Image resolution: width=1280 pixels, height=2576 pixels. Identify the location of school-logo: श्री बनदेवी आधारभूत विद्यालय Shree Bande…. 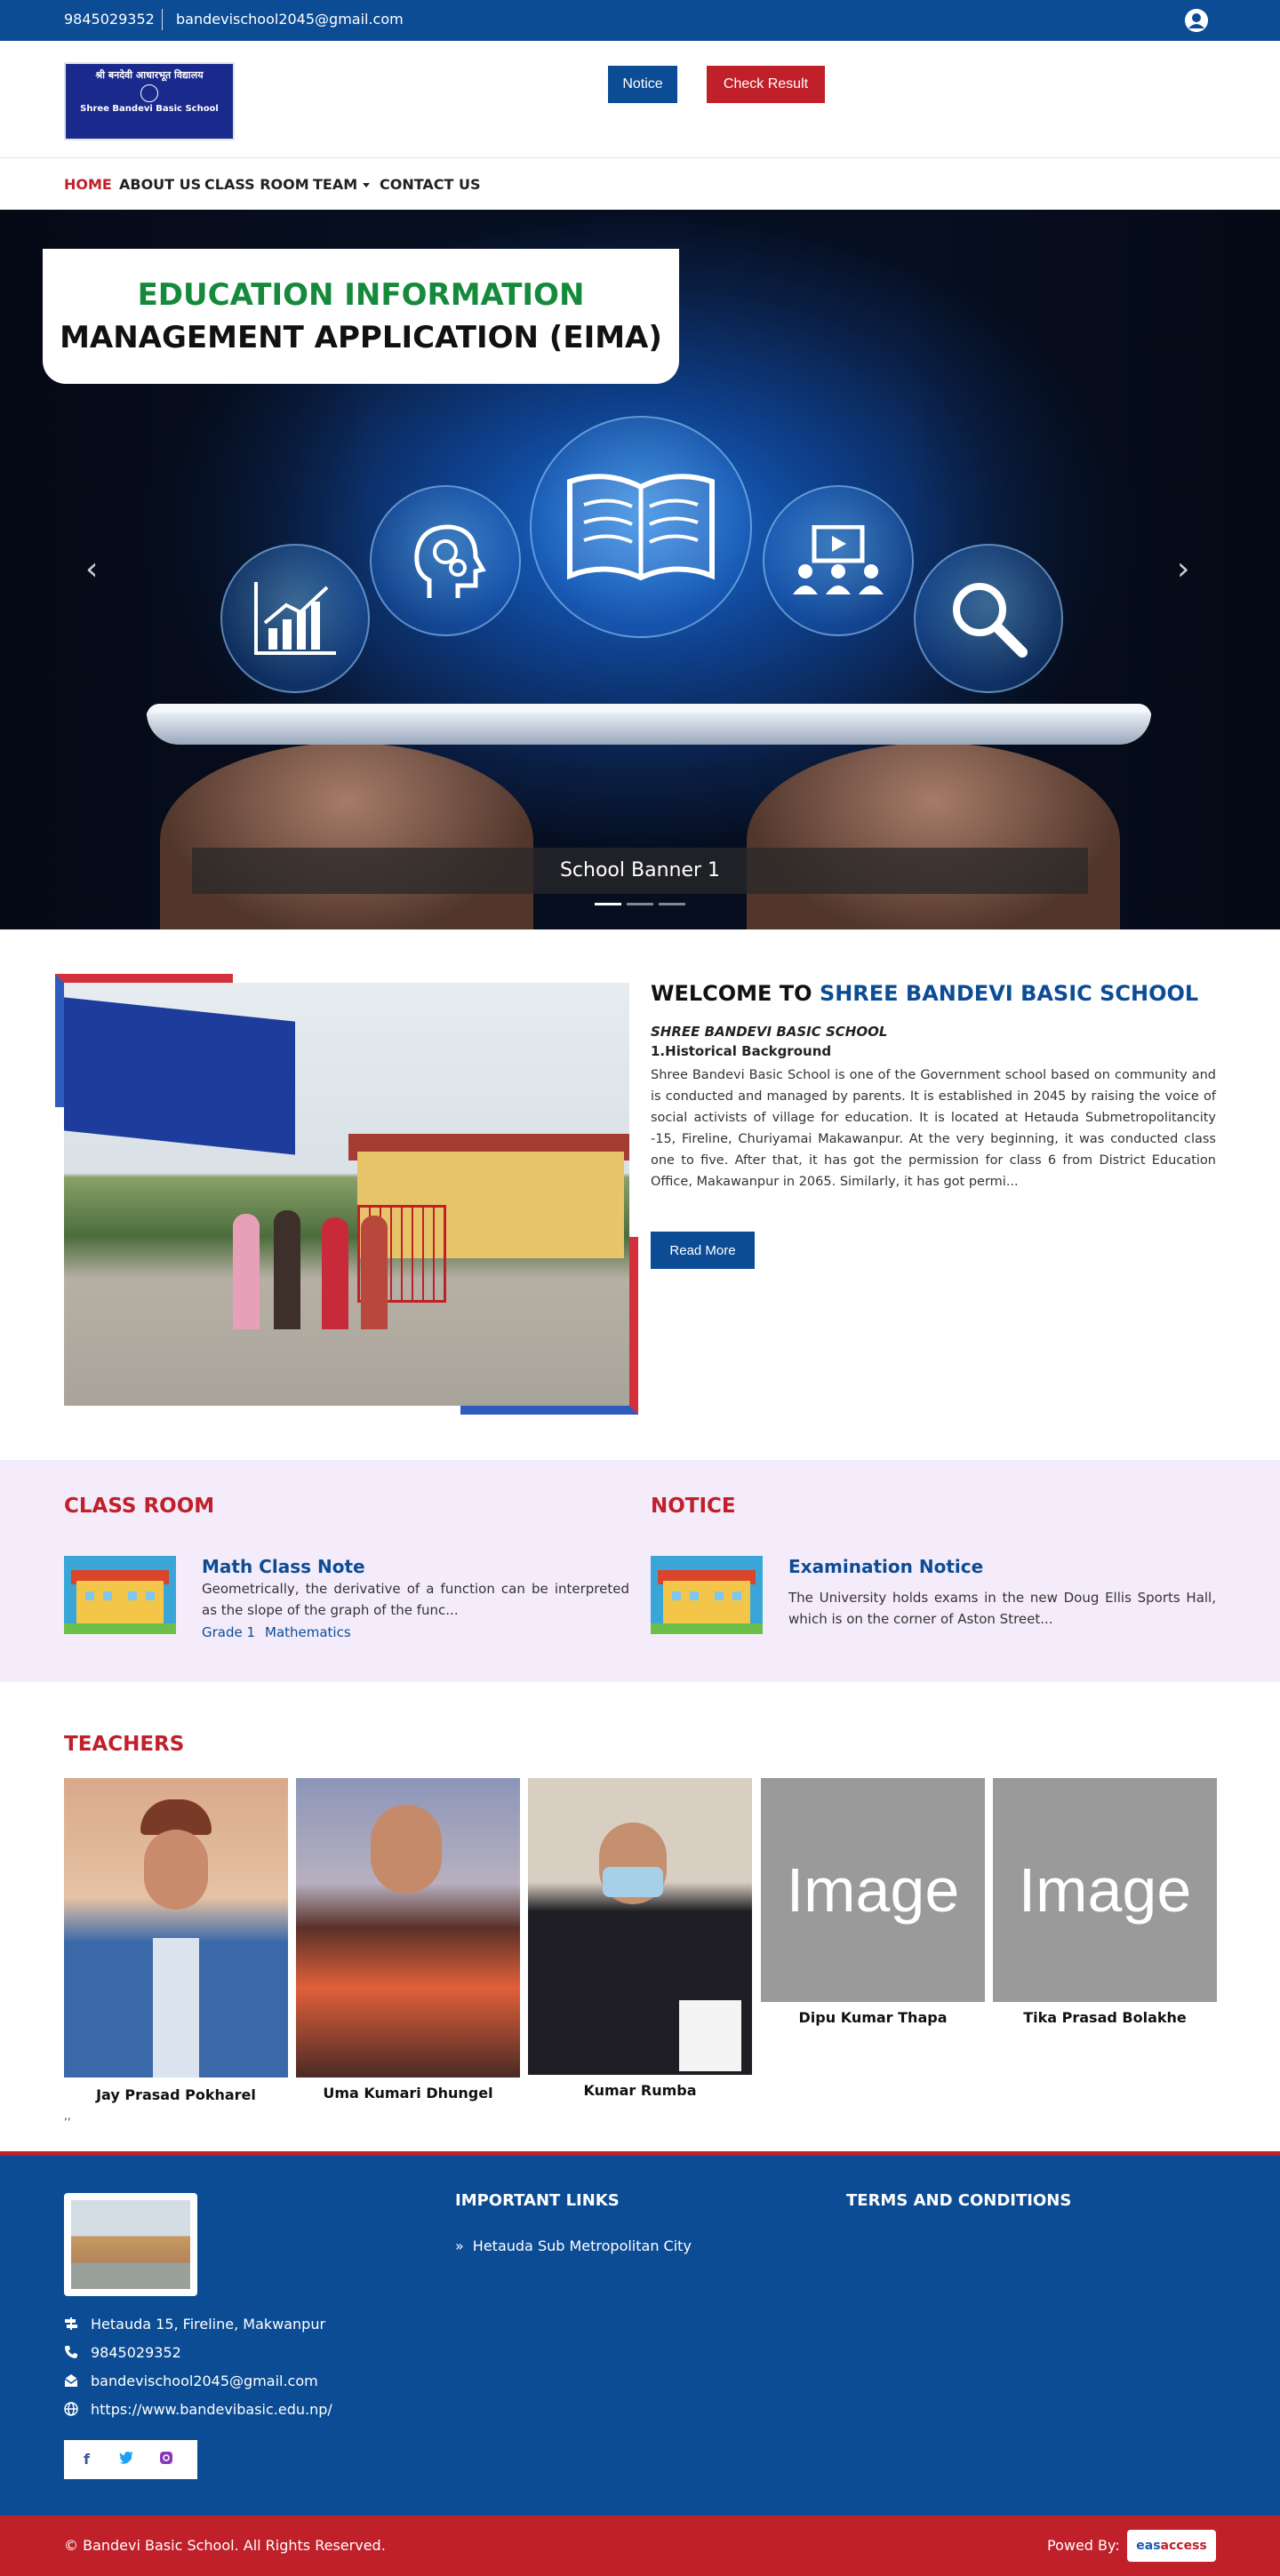
(149, 101).